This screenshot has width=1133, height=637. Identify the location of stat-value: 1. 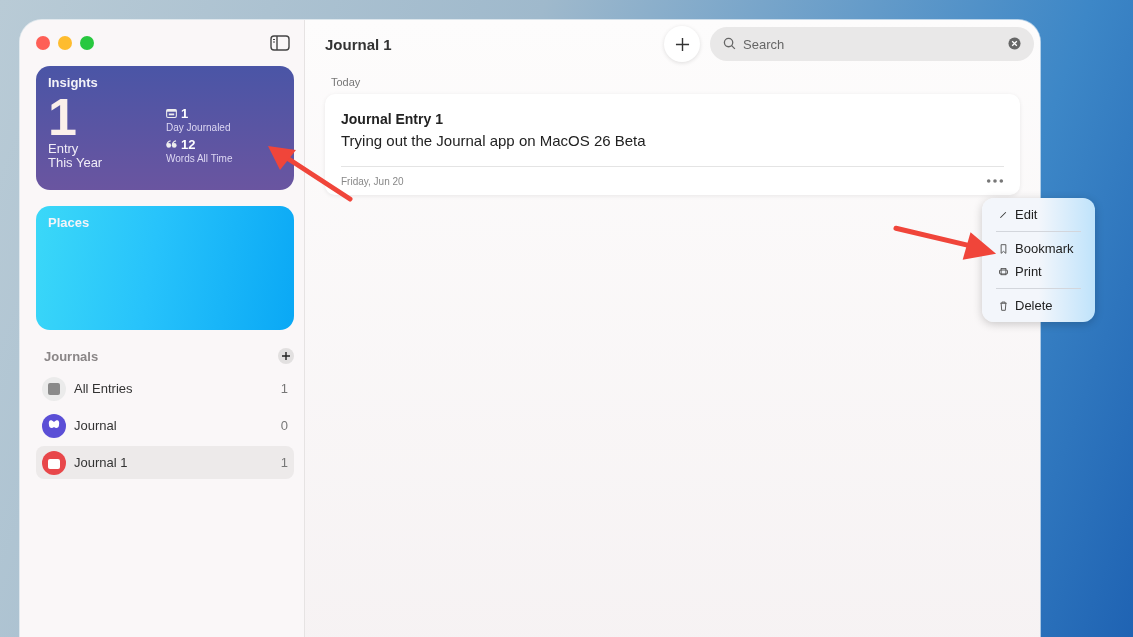
(185, 113).